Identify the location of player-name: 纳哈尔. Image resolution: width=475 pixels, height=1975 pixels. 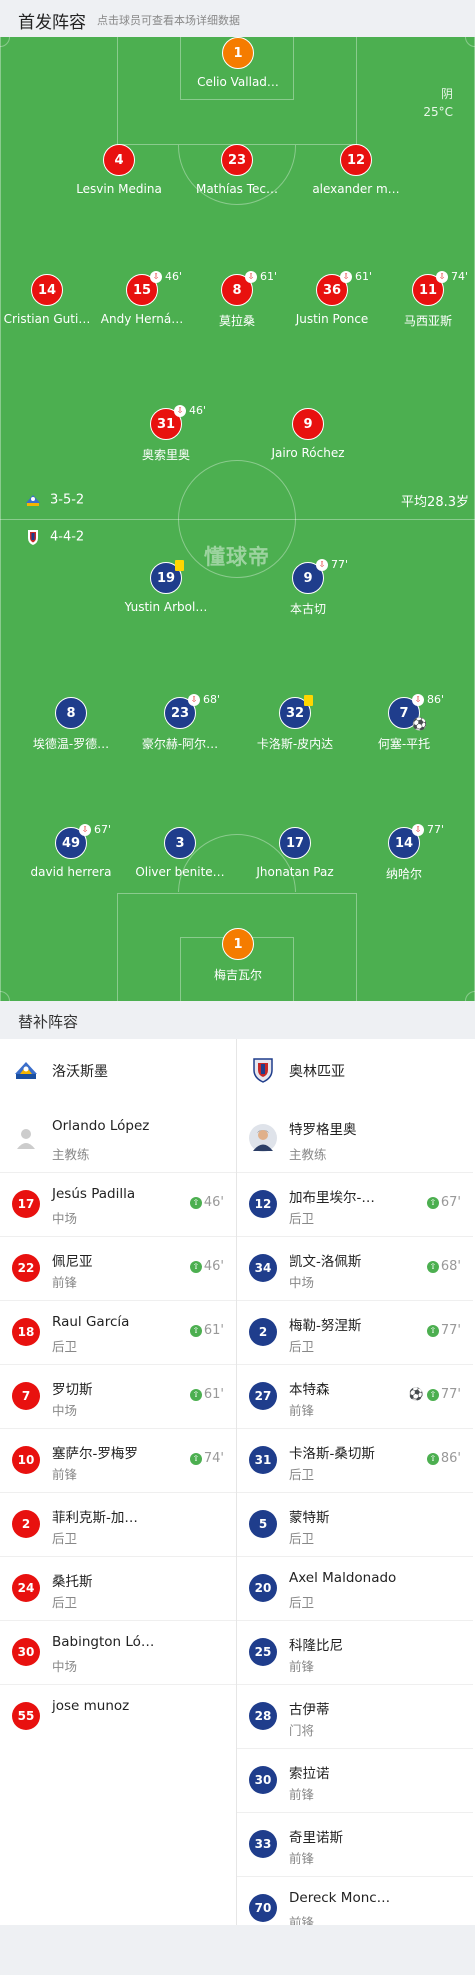
(403, 874).